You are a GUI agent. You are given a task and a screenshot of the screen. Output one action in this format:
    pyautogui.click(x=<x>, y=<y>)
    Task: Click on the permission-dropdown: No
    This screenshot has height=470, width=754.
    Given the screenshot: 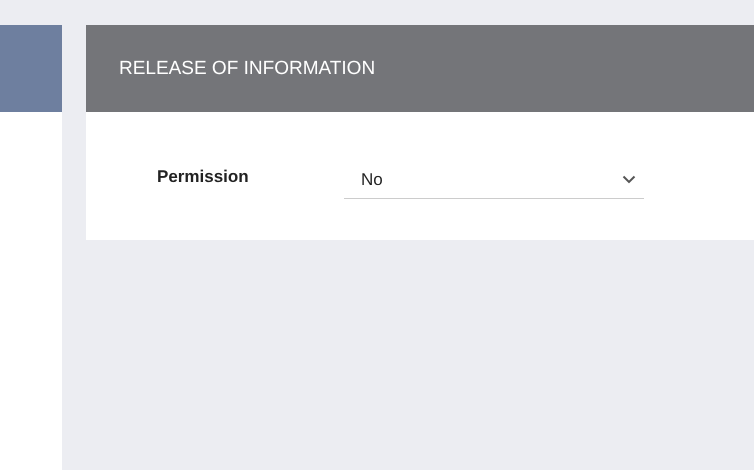 What is the action you would take?
    pyautogui.click(x=494, y=183)
    